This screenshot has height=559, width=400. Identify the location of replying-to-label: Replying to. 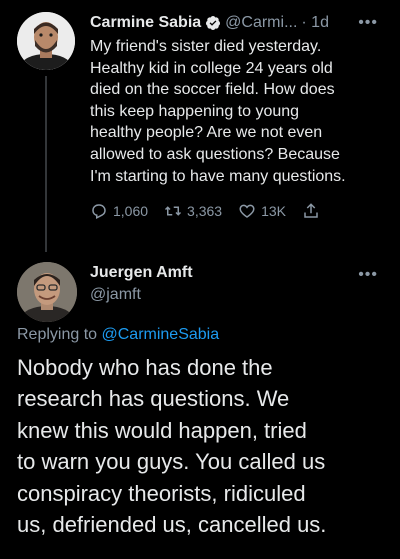
(57, 334).